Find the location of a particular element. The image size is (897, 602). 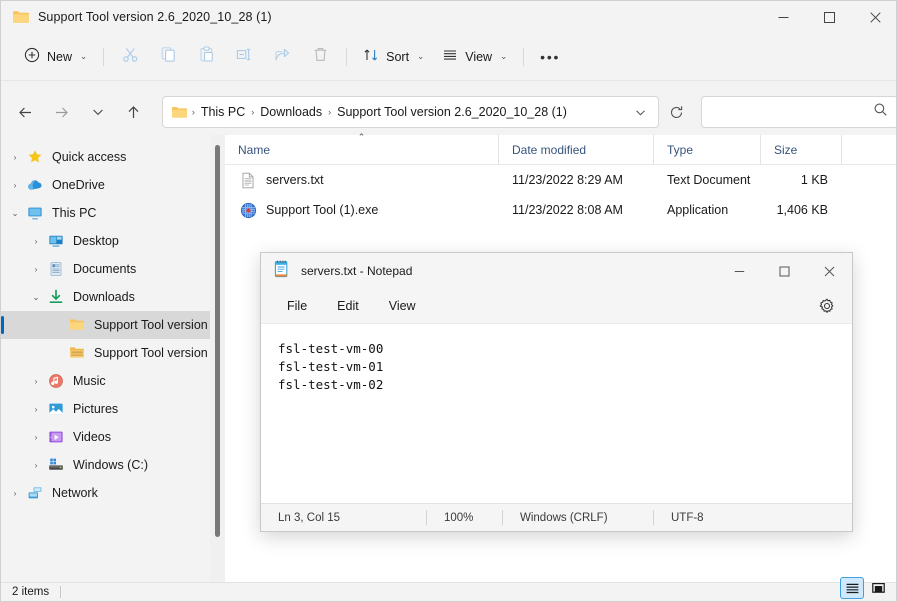

sidebar-item-network: › Network is located at coordinates (113, 493).